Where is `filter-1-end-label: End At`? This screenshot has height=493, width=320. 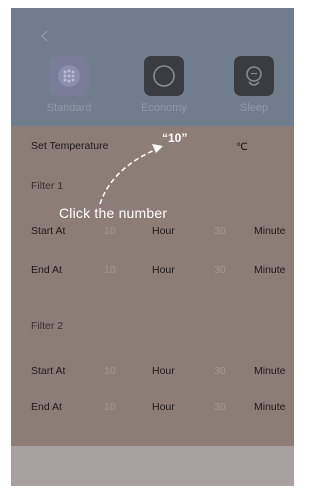 filter-1-end-label: End At is located at coordinates (46, 270).